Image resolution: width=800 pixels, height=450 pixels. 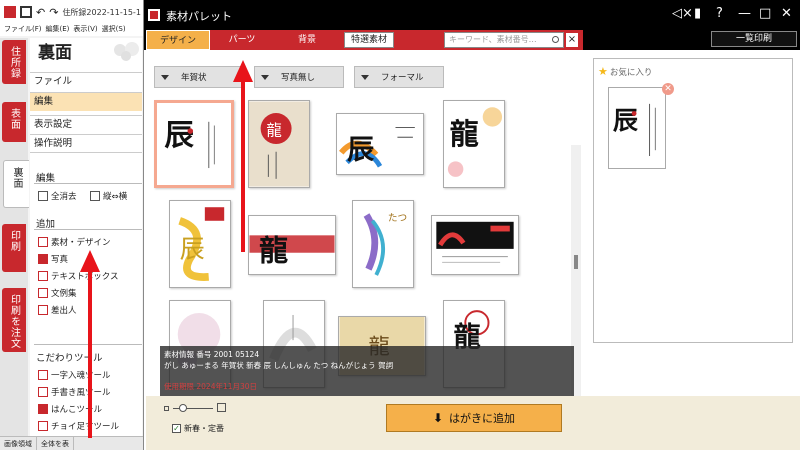 I want to click on app-logo-icon, so click(x=10, y=12).